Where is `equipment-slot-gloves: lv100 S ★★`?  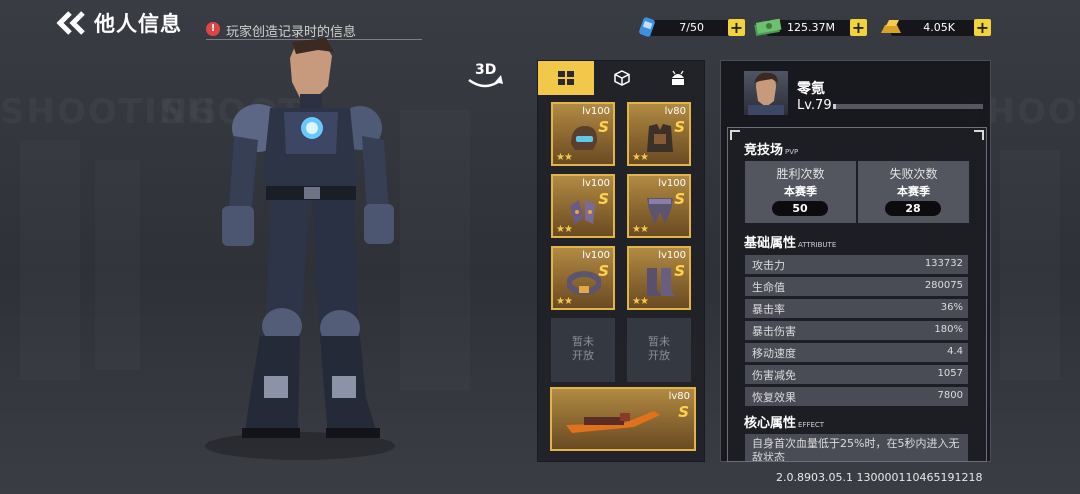
equipment-slot-gloves: lv100 S ★★ is located at coordinates (583, 206).